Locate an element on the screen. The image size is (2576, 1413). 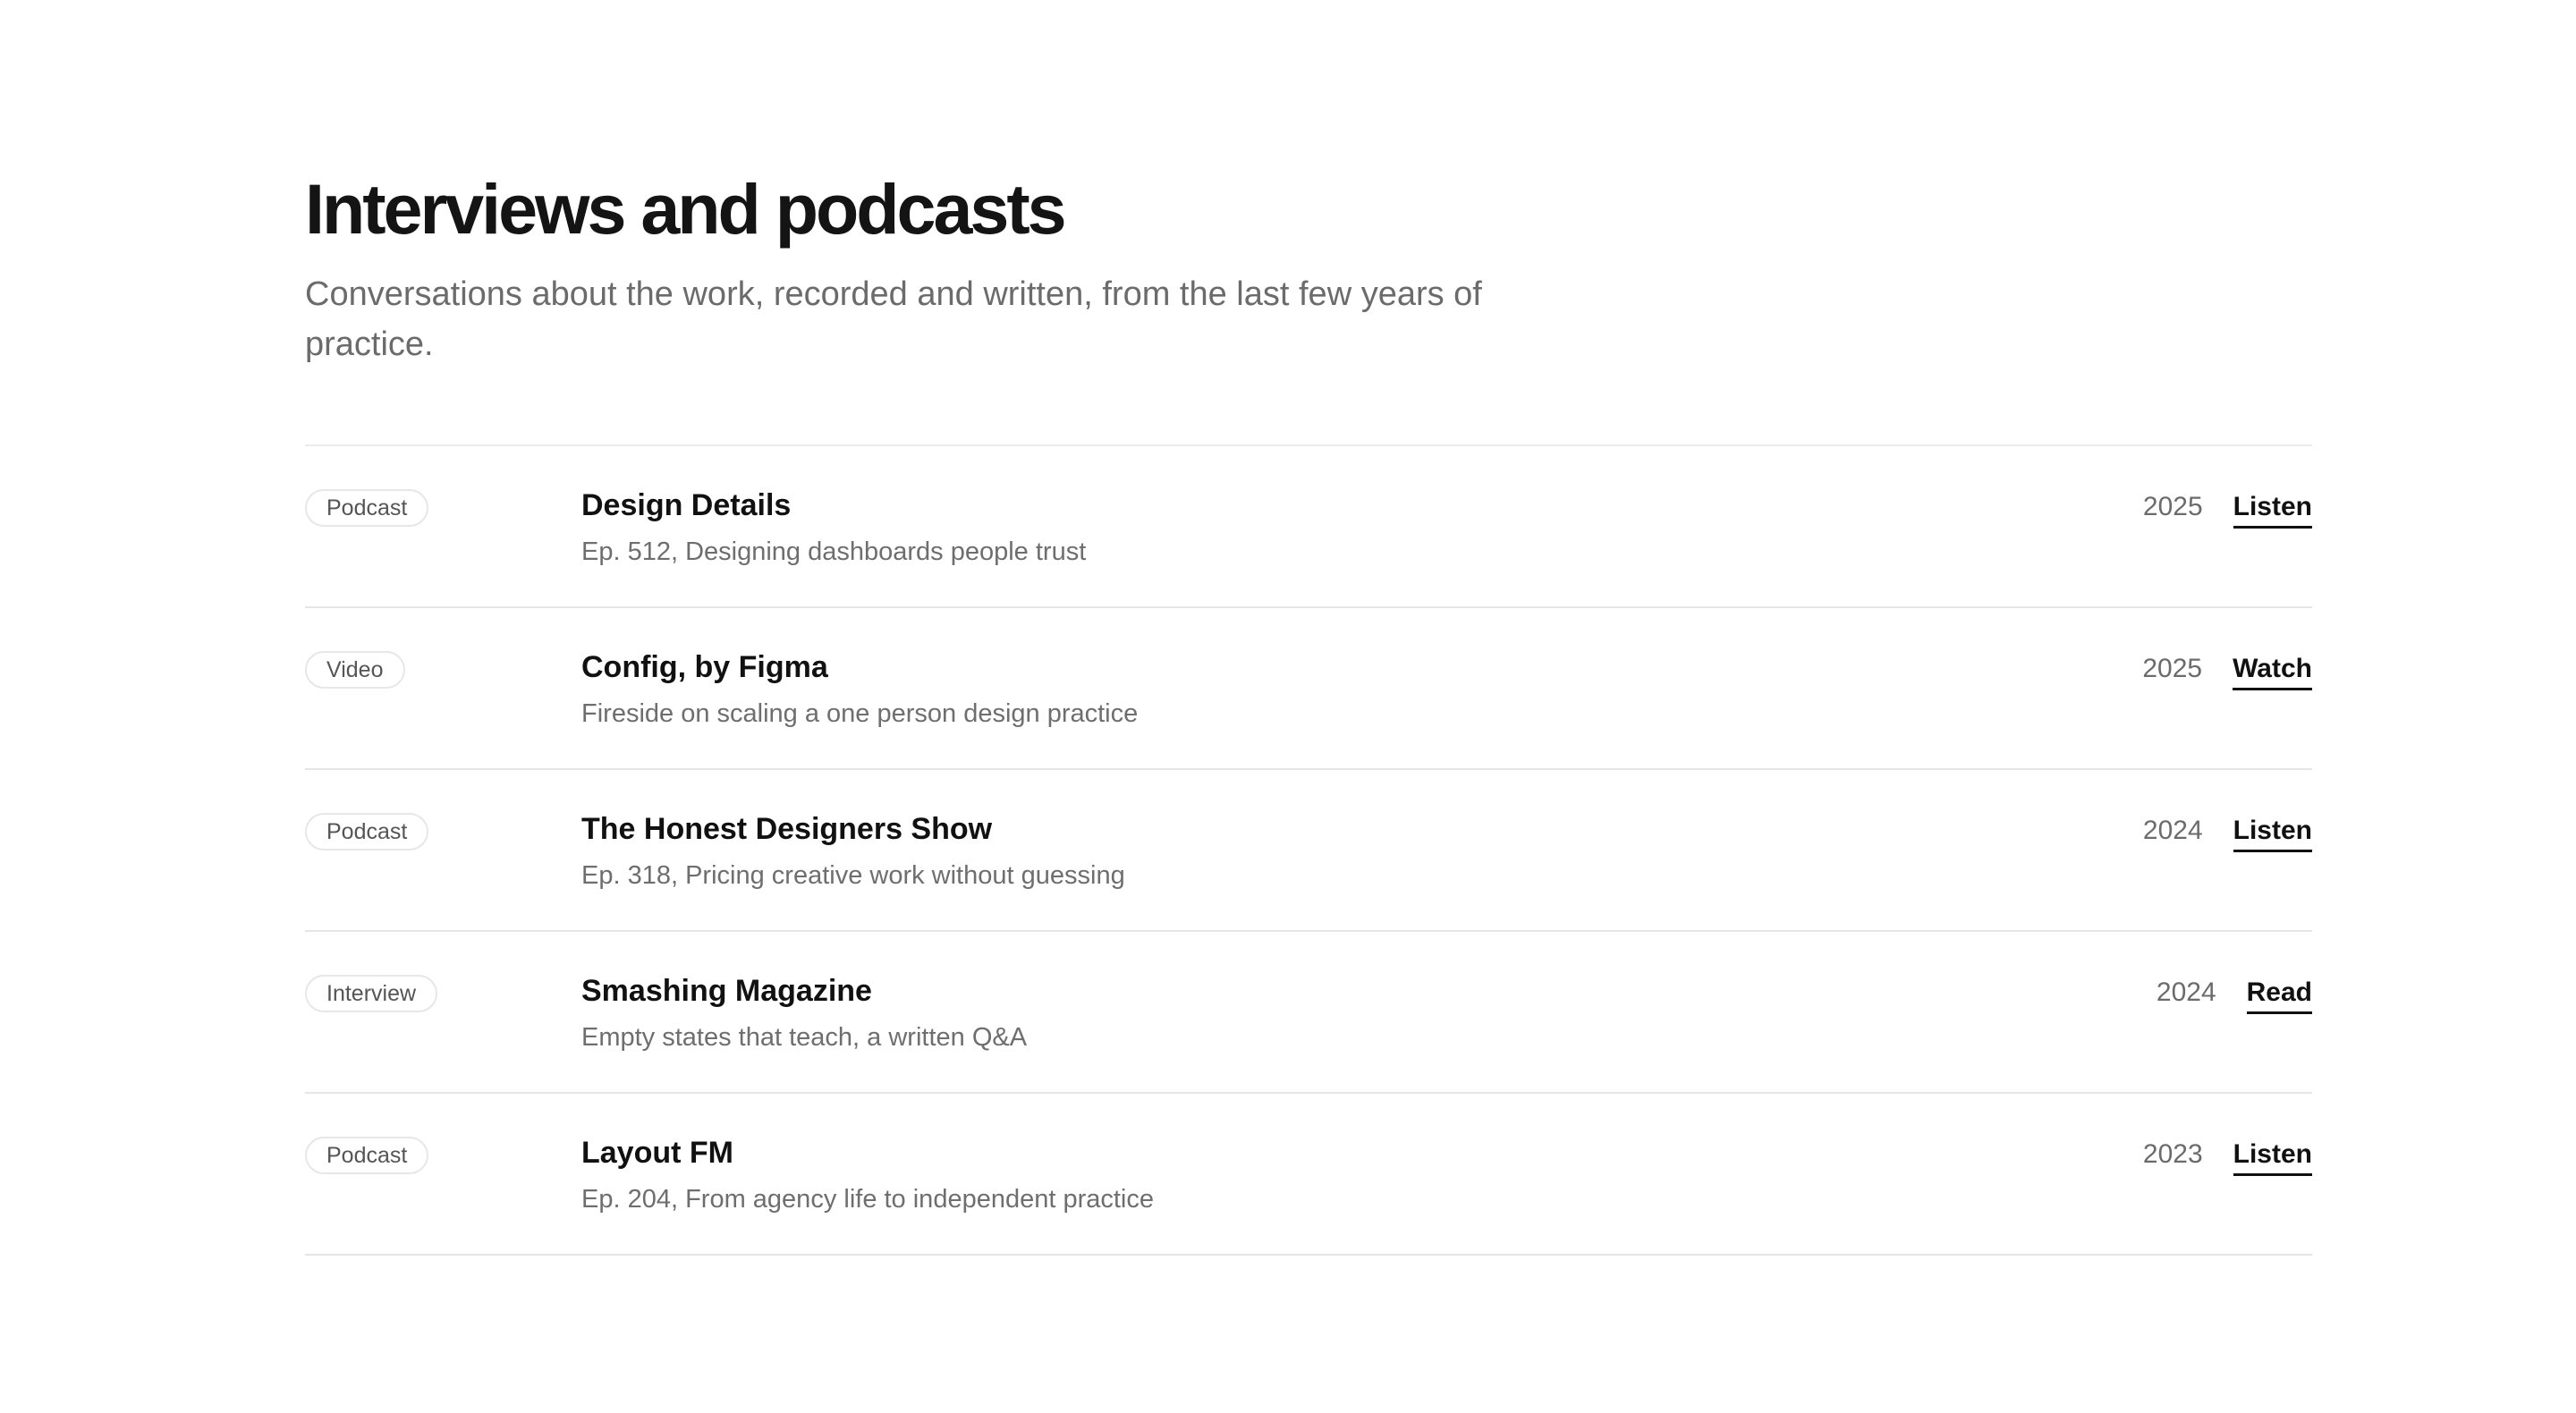
watch-link: Watch is located at coordinates (2272, 670).